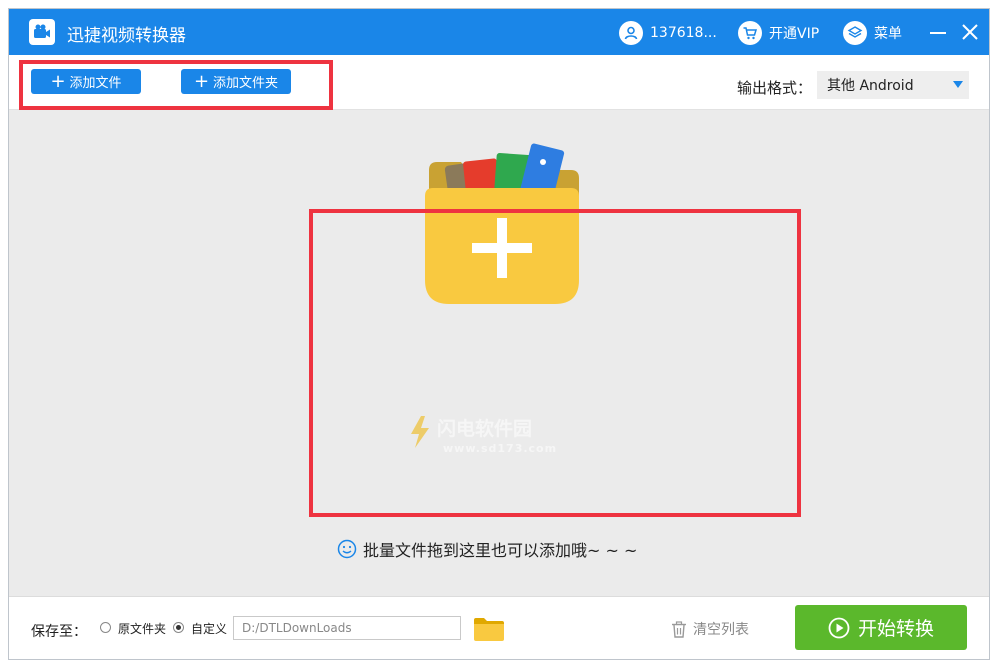 This screenshot has width=998, height=668. Describe the element at coordinates (721, 630) in the screenshot. I see `clear-list-label: 清空列表` at that location.